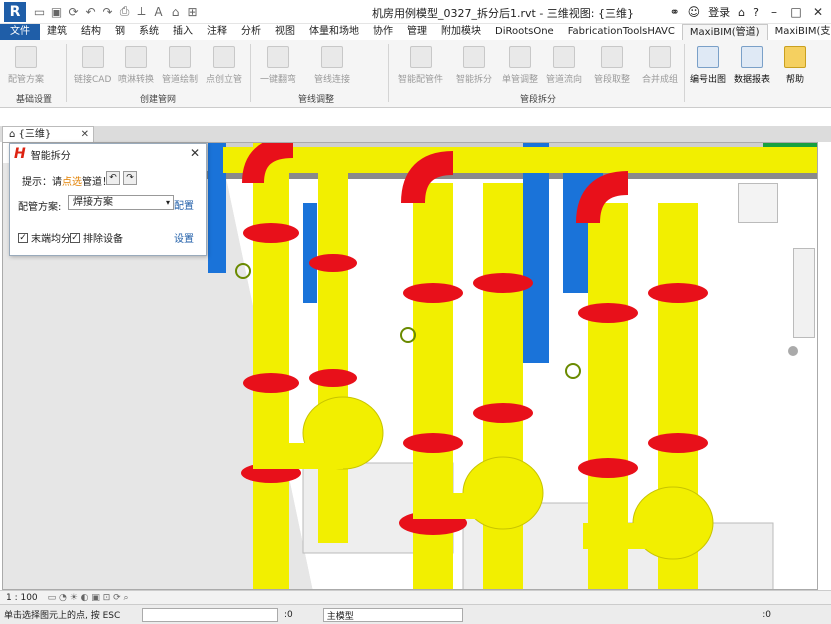 This screenshot has height=624, width=831. Describe the element at coordinates (660, 57) in the screenshot. I see `group-icon` at that location.